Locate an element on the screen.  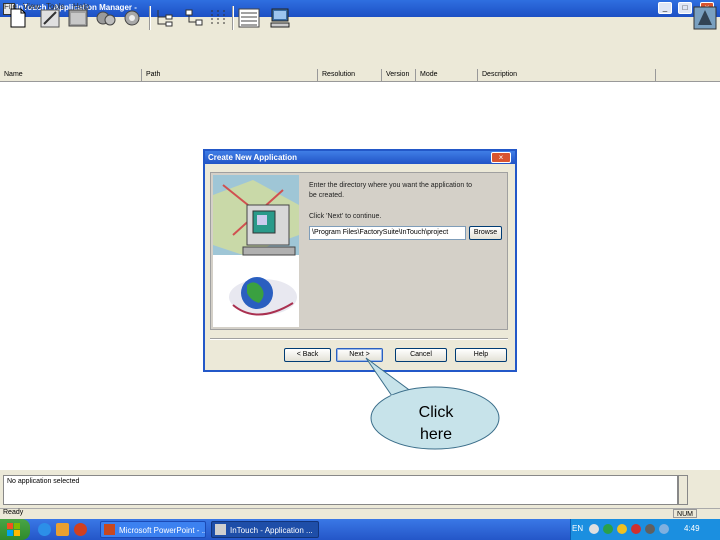
column-description: Description is located at coordinates (567, 75).